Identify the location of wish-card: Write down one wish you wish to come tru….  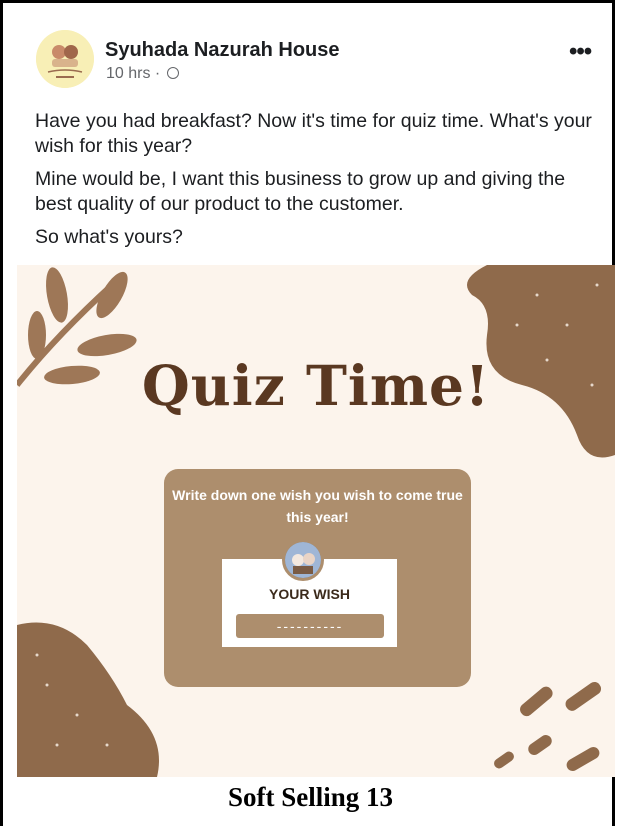
(317, 578).